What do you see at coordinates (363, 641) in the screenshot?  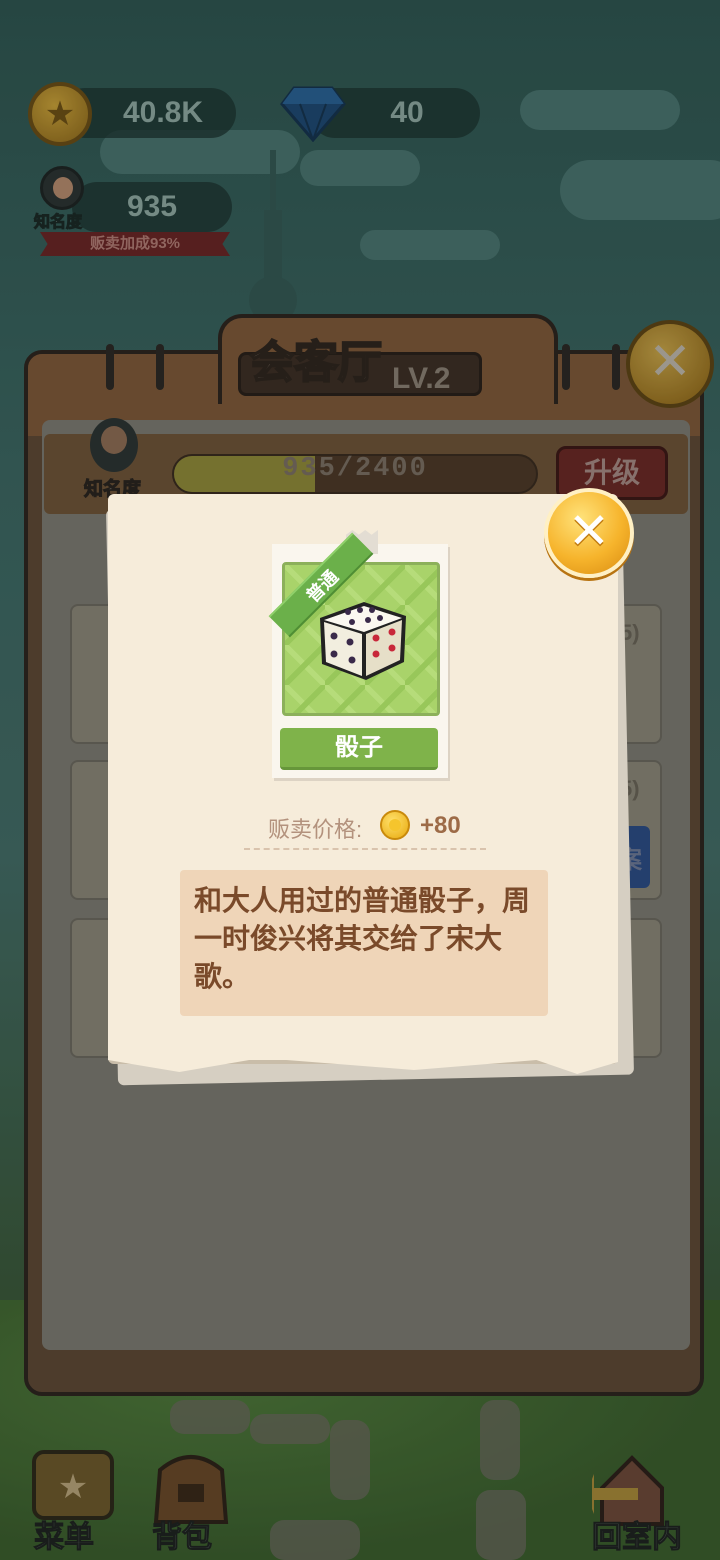 I see `dice-icon` at bounding box center [363, 641].